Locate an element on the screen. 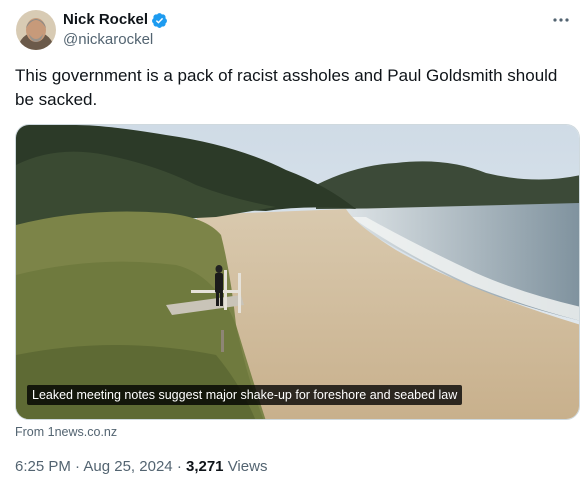 This screenshot has width=585, height=480. views-count: 3,271 is located at coordinates (204, 466).